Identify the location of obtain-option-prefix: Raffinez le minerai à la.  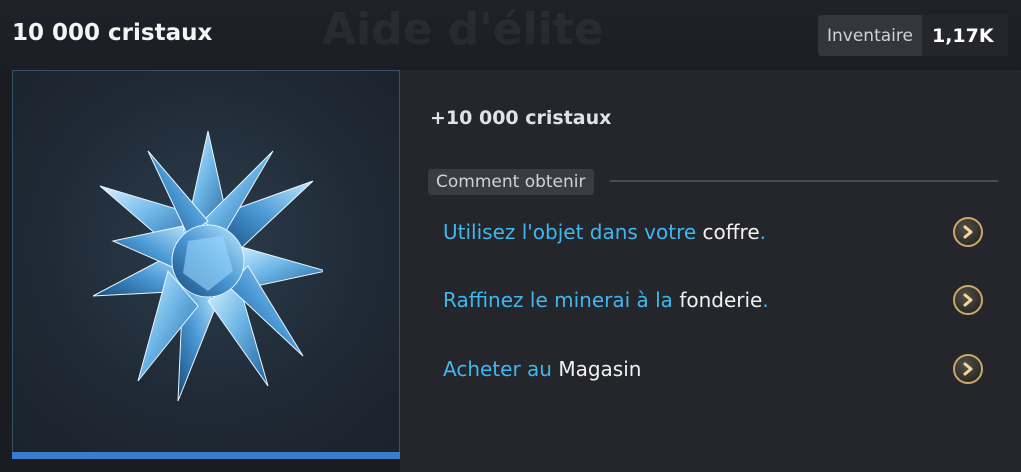
(561, 300).